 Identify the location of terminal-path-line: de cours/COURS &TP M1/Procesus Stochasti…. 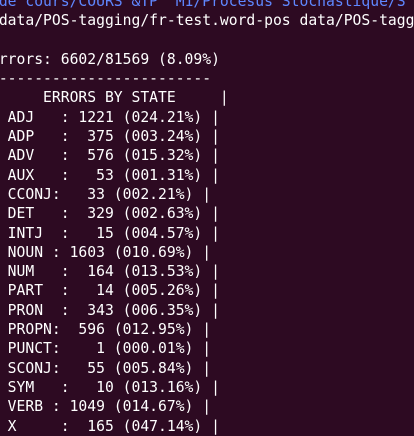
(203, 5).